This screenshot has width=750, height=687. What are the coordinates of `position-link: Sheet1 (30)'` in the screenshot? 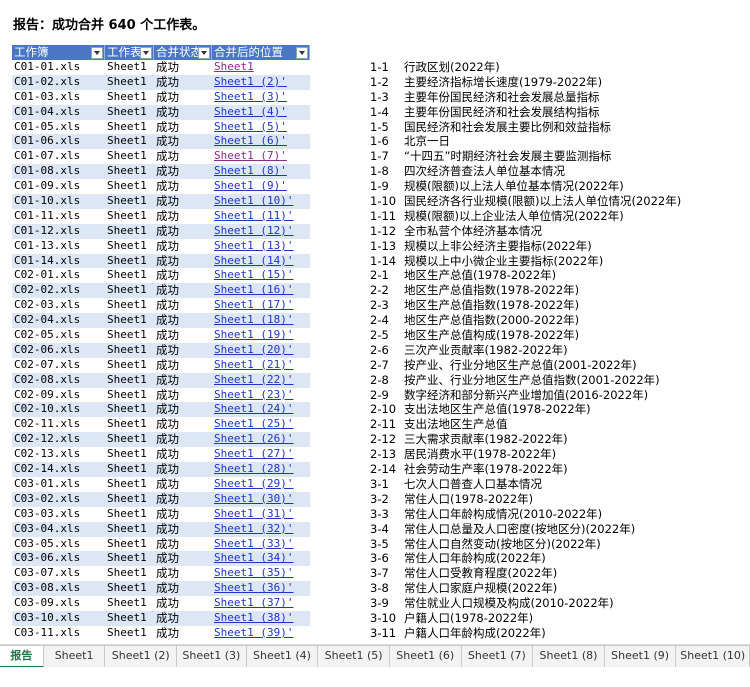 It's located at (261, 499).